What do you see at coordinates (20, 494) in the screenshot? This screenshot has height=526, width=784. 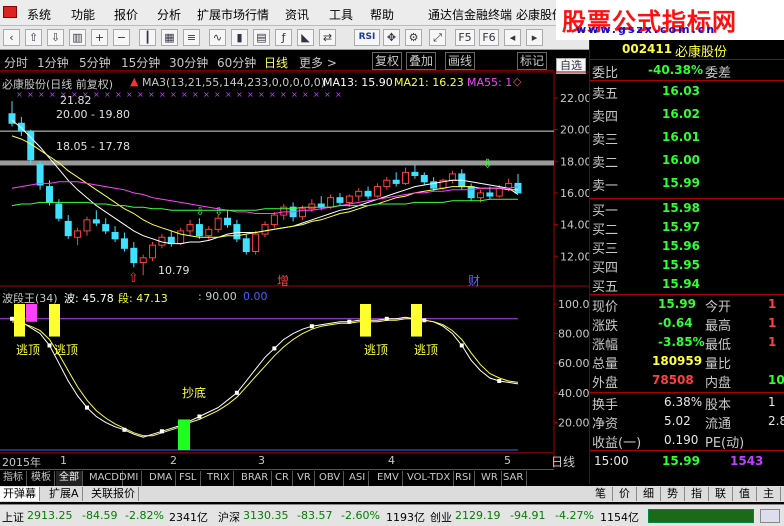 I see `tab-danmu: 开弹幕` at bounding box center [20, 494].